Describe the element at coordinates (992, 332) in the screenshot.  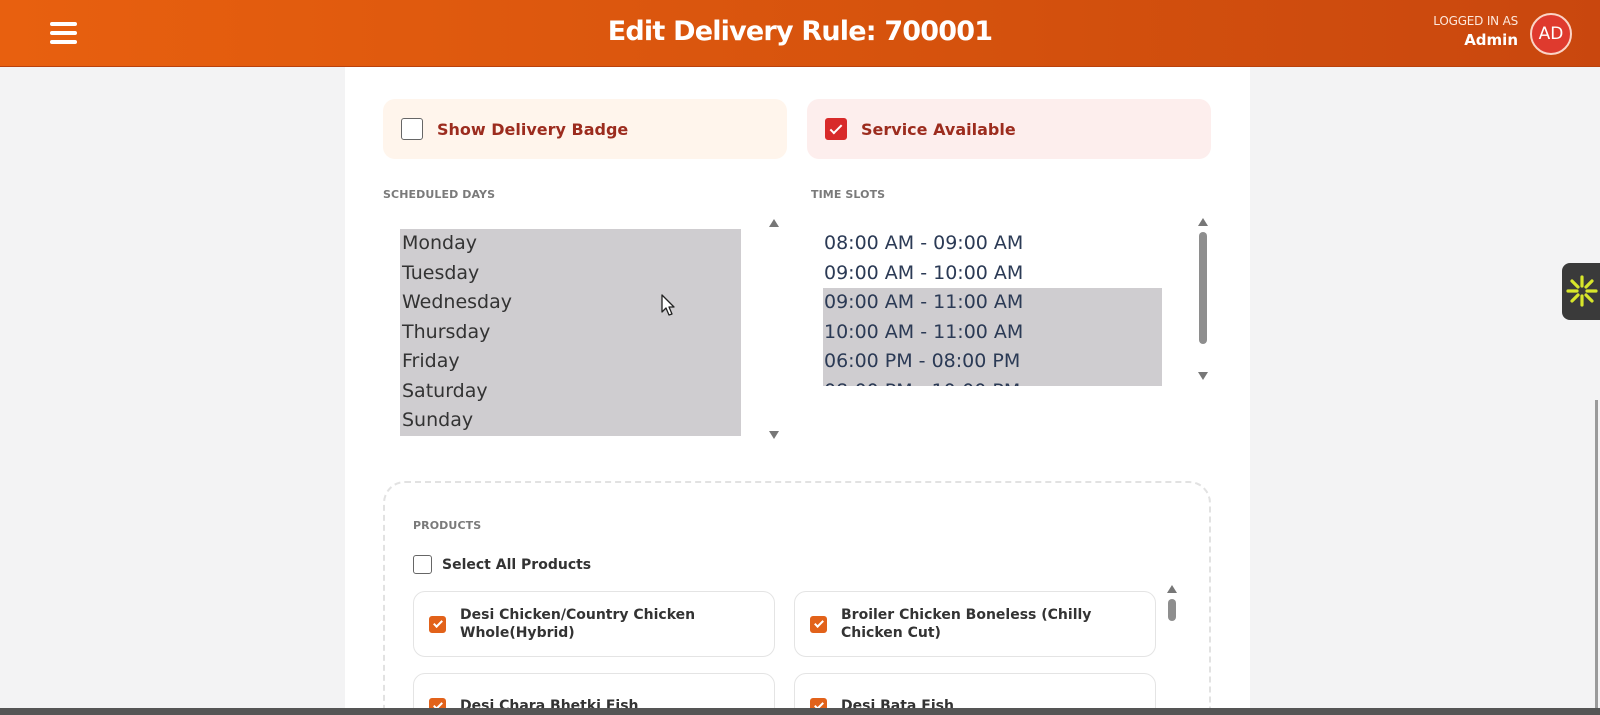
I see `time-slot-option: 10:00 AM - 11:00 AM` at that location.